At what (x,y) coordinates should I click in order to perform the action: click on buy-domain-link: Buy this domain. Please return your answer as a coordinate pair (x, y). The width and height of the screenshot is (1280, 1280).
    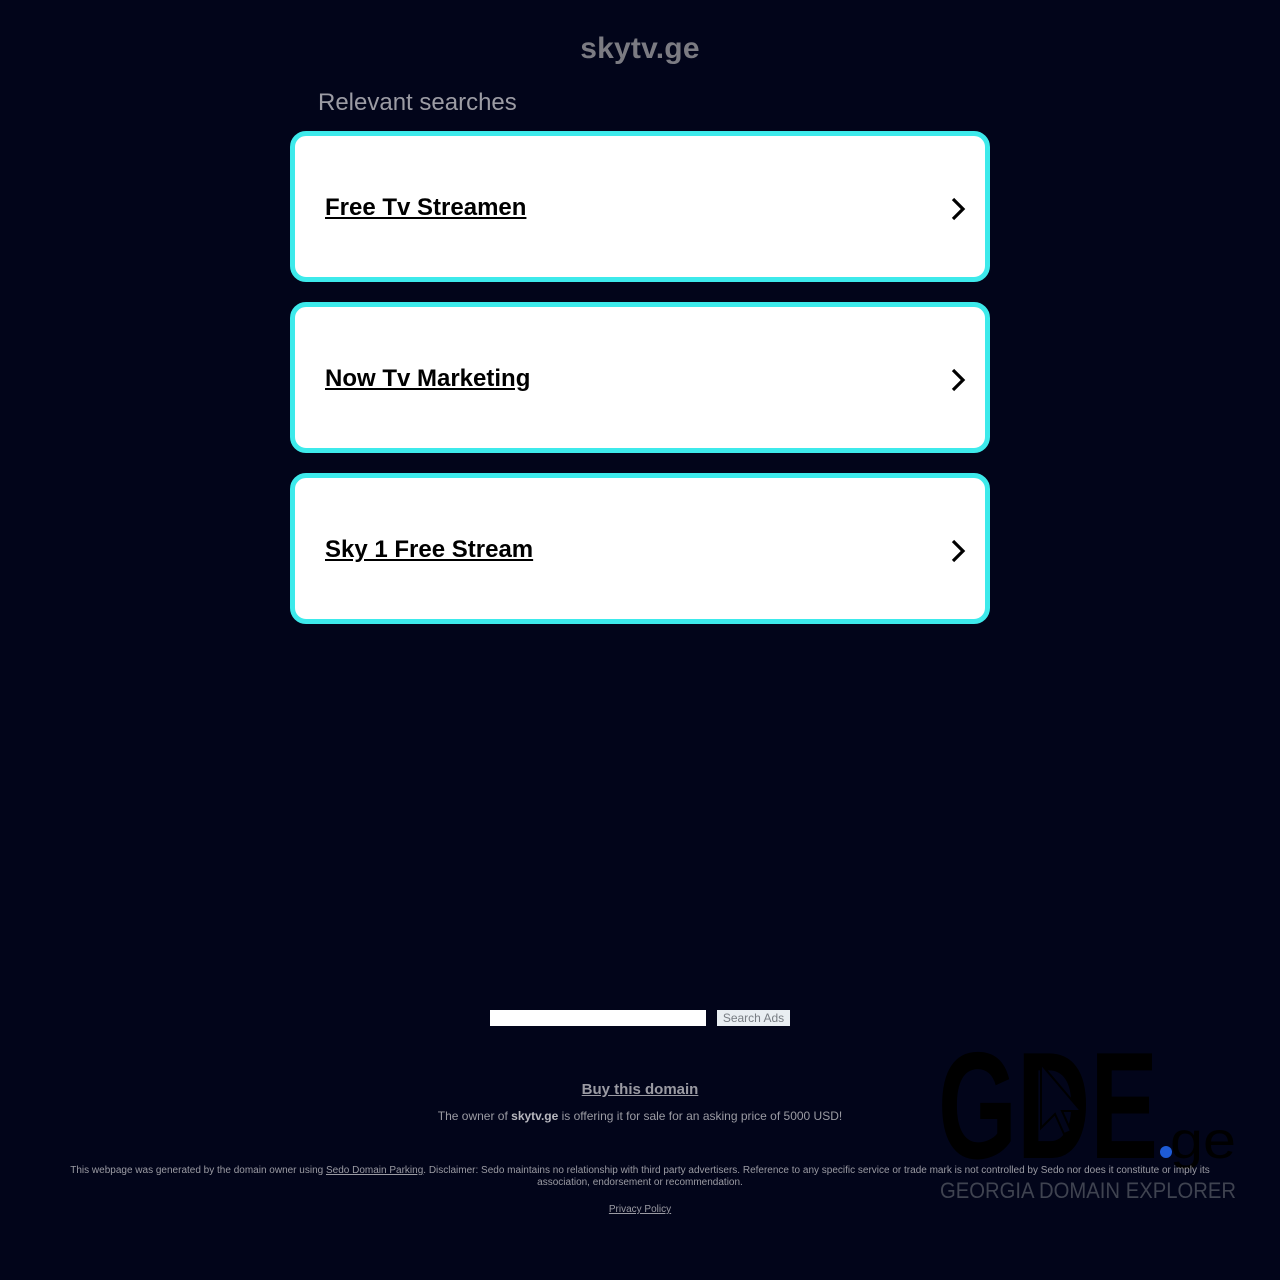
    Looking at the image, I should click on (640, 1089).